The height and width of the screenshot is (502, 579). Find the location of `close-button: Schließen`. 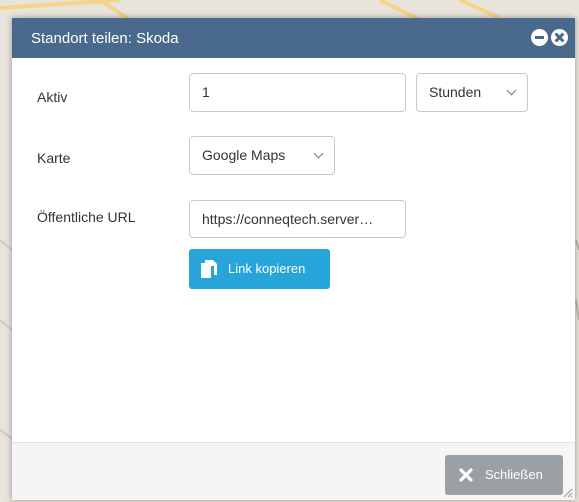

close-button: Schließen is located at coordinates (504, 475).